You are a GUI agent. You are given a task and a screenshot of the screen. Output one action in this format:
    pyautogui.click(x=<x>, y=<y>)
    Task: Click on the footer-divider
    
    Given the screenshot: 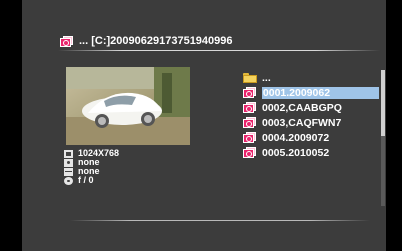 What is the action you would take?
    pyautogui.click(x=220, y=220)
    